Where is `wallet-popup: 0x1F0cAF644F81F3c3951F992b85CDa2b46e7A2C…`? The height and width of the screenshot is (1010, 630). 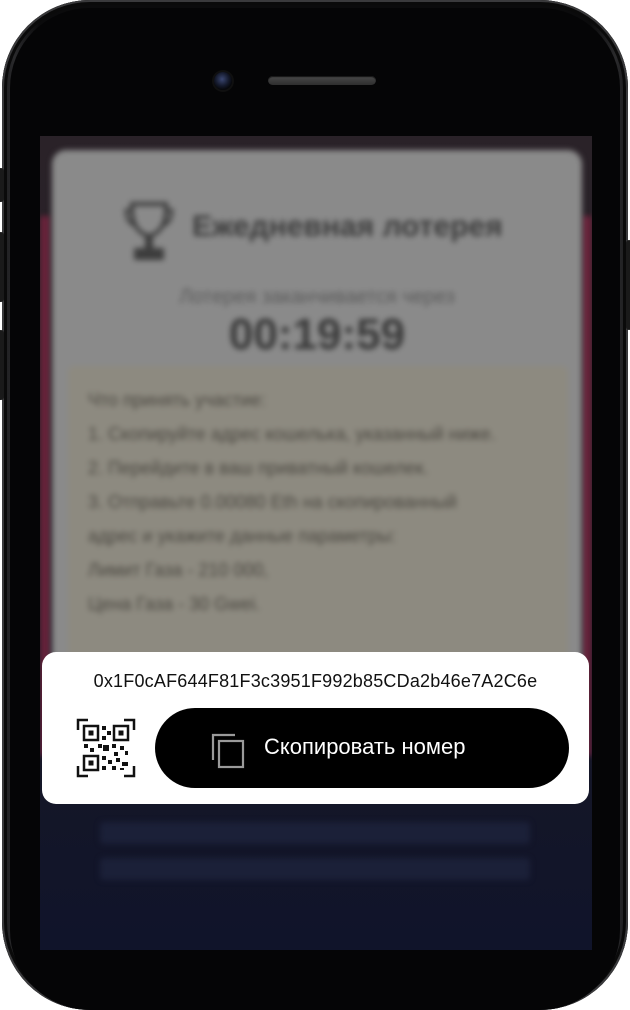 wallet-popup: 0x1F0cAF644F81F3c3951F992b85CDa2b46e7A2C… is located at coordinates (315, 728).